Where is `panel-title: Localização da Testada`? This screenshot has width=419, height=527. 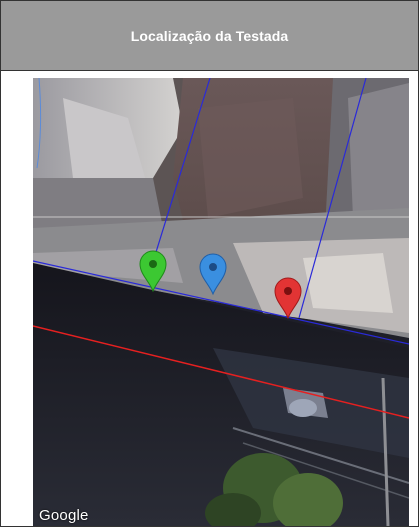
panel-title: Localização da Testada is located at coordinates (209, 35).